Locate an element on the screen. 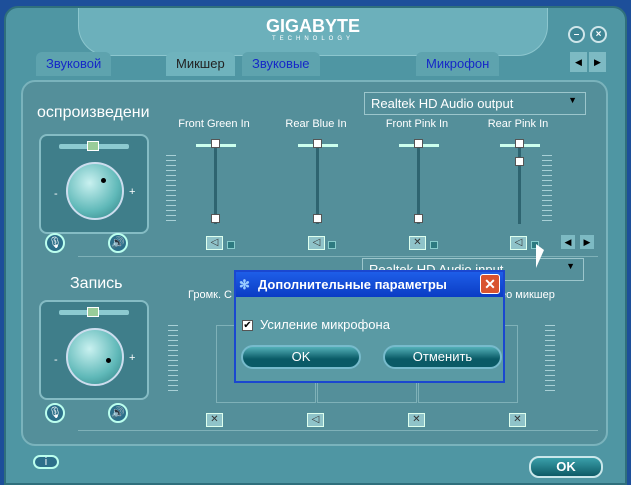 The image size is (631, 485). tab-audio-io: Звуковые входы/выходы is located at coordinates (281, 85).